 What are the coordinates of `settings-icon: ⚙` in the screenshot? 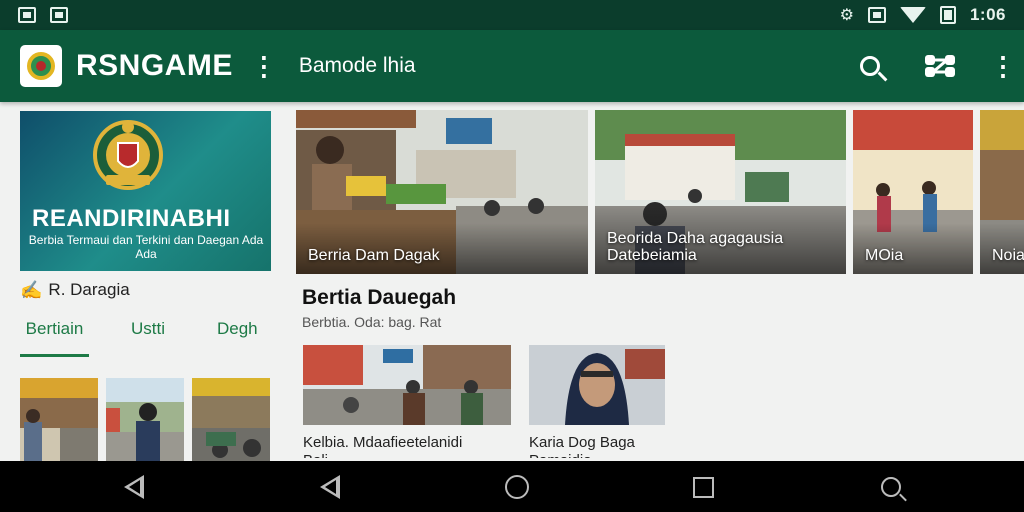 It's located at (846, 15).